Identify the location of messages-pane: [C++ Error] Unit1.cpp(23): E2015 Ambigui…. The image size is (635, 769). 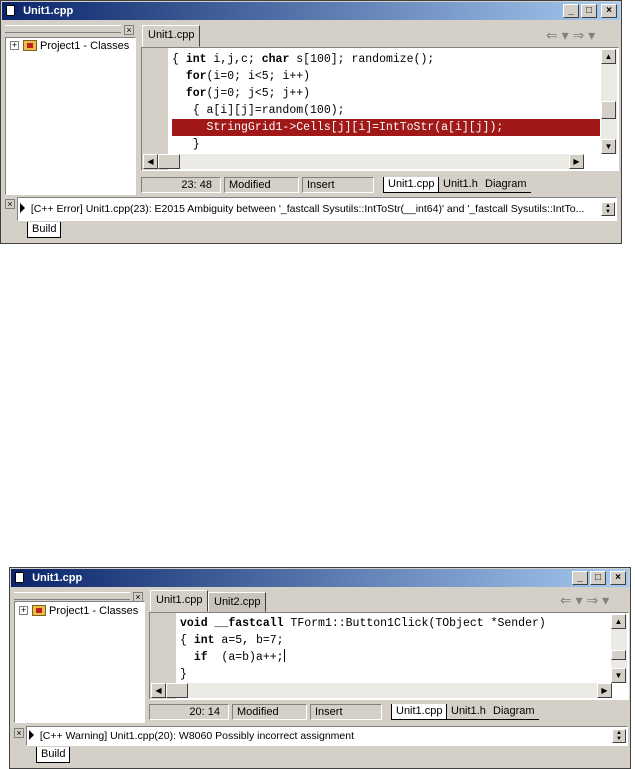
(317, 209).